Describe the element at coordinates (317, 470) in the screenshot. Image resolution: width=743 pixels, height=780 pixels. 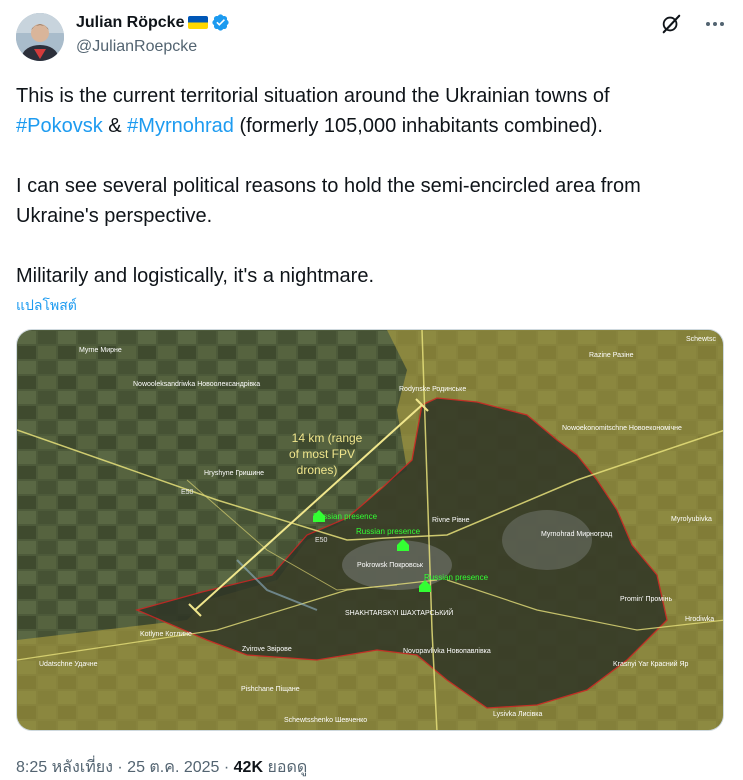
I see `range-annotation-line3: drones)` at that location.